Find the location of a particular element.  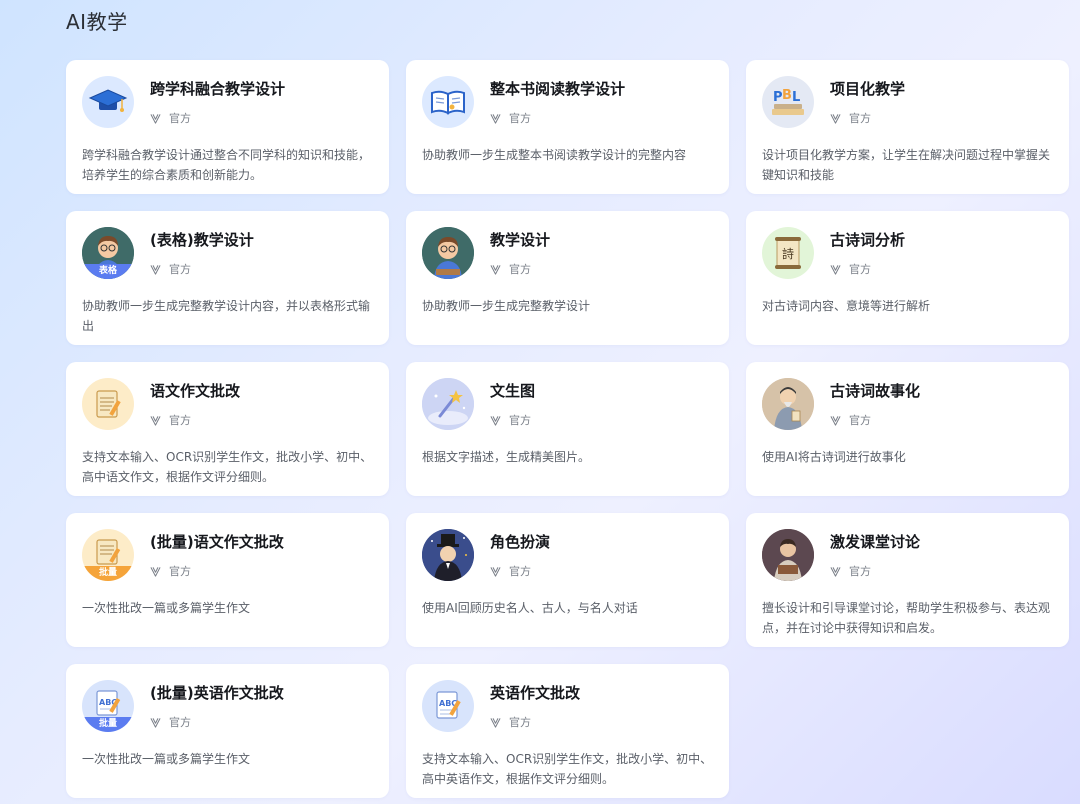

assistant-card-whole-book-reading: 整本书阅读教学设计 官方 协助教师一步生成整本书阅读教学设计的完整内容 is located at coordinates (567, 127).